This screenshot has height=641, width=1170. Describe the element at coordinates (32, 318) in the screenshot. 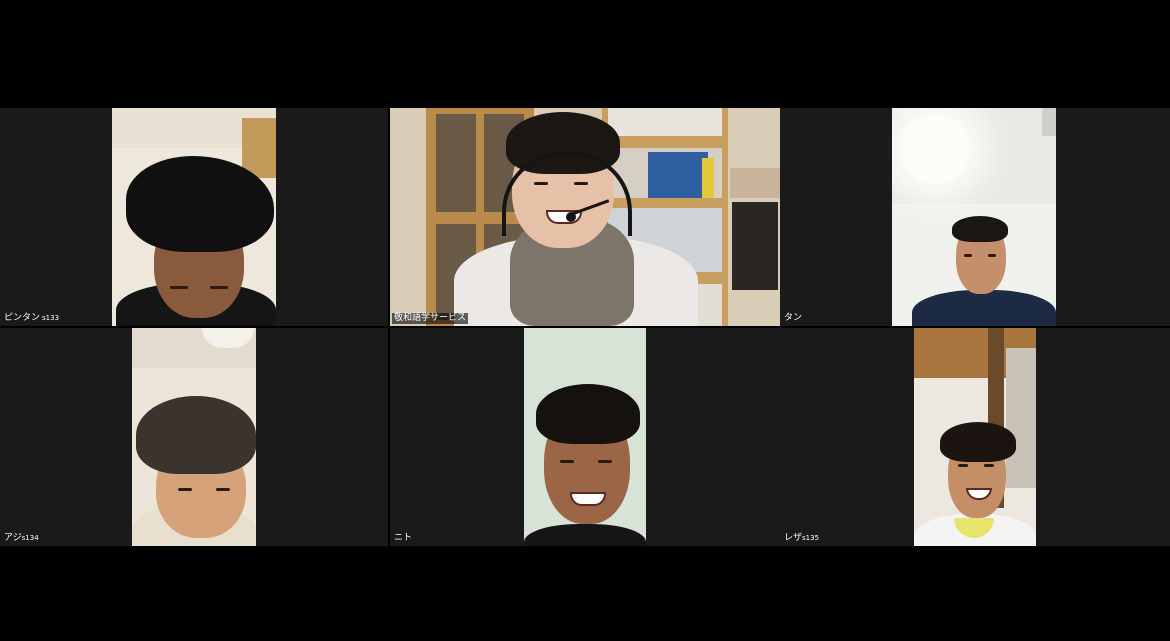

I see `participant-name-pintan: ピンタン s133` at that location.